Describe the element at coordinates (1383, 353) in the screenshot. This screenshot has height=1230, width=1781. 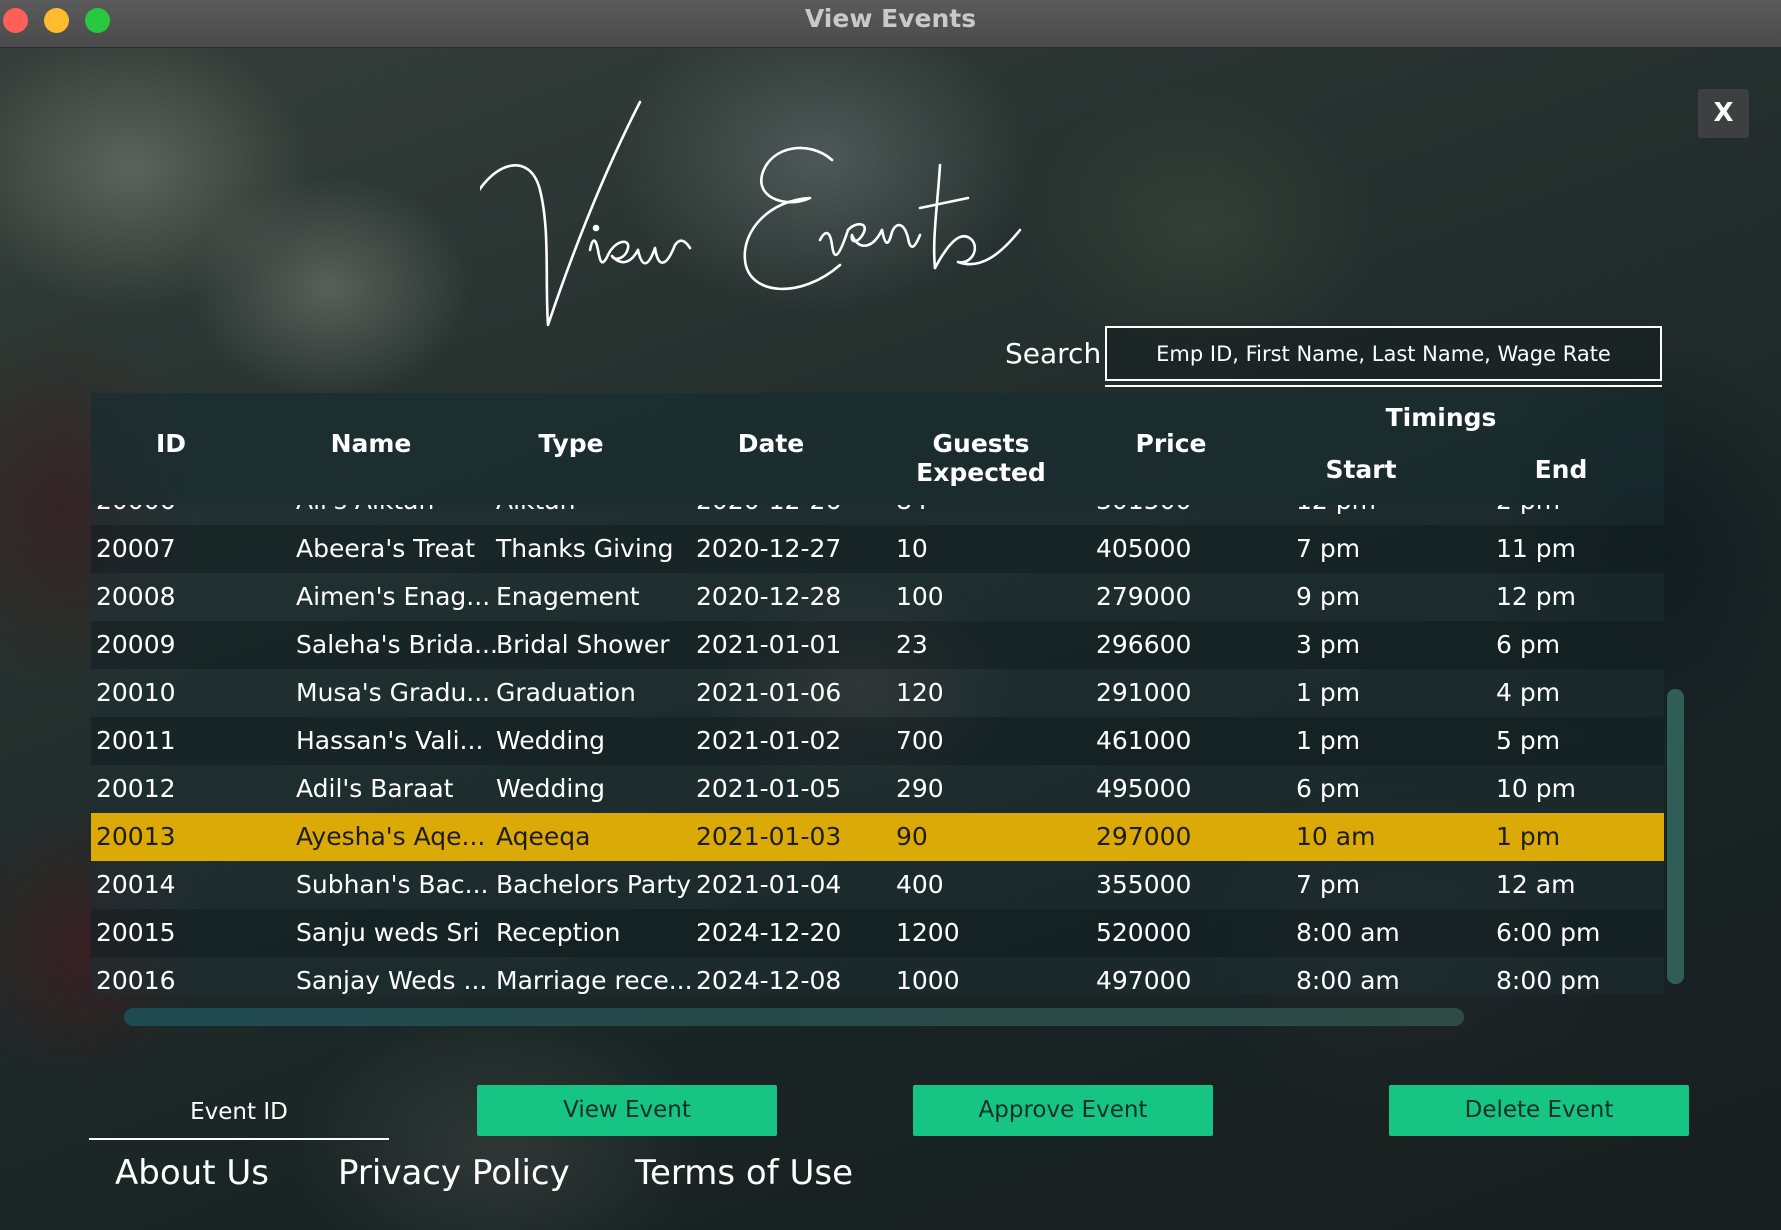
I see `search-input` at that location.